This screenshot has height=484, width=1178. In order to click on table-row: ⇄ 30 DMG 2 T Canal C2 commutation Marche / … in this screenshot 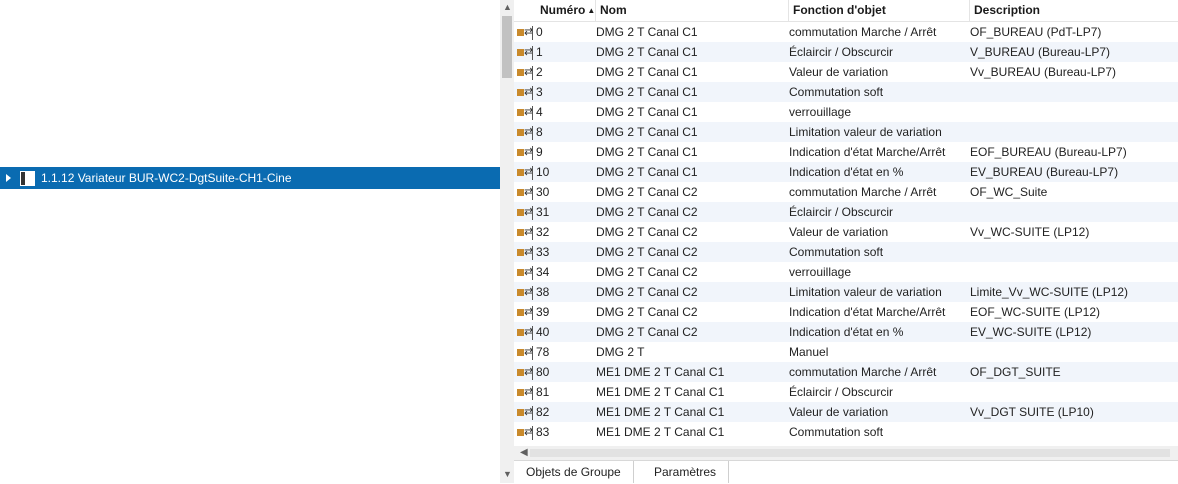, I will do `click(846, 192)`.